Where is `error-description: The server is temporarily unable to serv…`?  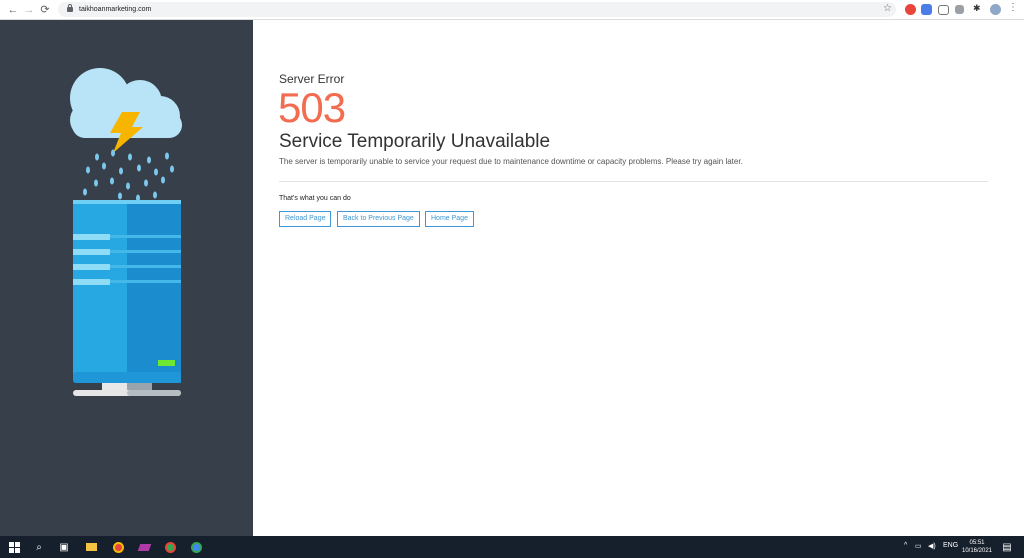 error-description: The server is temporarily unable to serv… is located at coordinates (511, 161).